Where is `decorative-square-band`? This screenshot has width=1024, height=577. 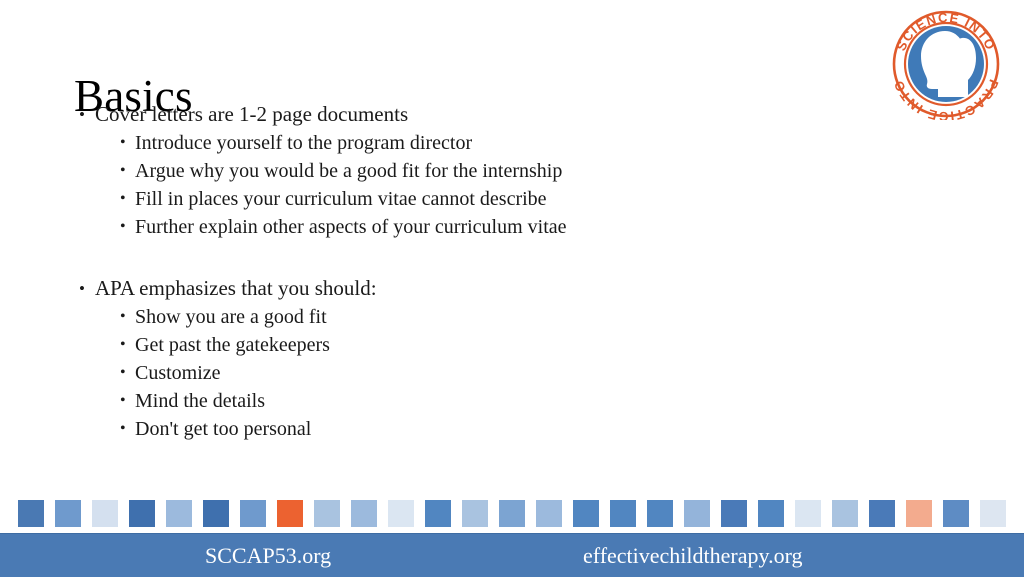 decorative-square-band is located at coordinates (512, 514).